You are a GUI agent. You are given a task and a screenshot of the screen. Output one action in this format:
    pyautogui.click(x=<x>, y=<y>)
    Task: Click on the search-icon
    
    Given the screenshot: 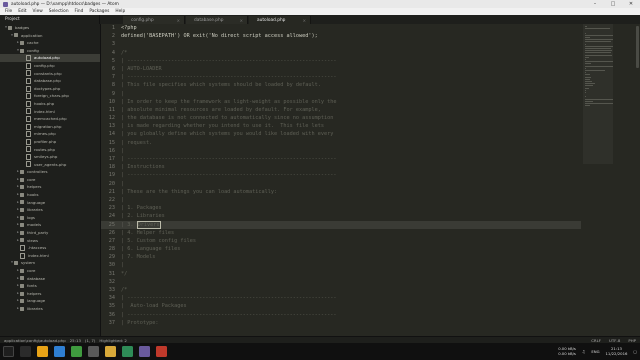 What is the action you would take?
    pyautogui.click(x=25, y=351)
    